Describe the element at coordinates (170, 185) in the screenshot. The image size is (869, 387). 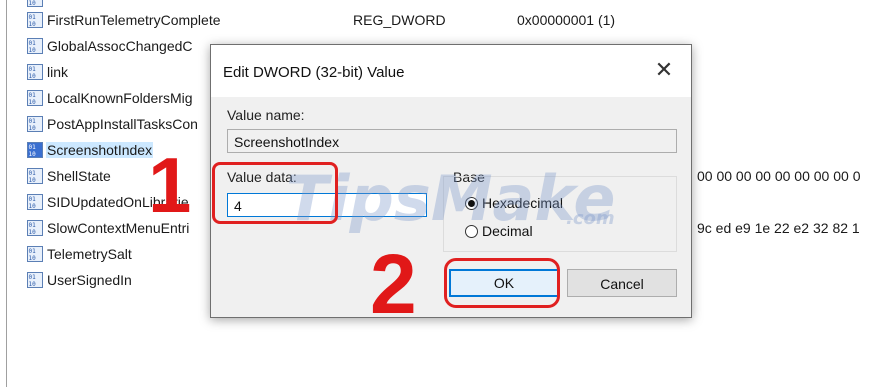
I see `step-number-1: 1` at that location.